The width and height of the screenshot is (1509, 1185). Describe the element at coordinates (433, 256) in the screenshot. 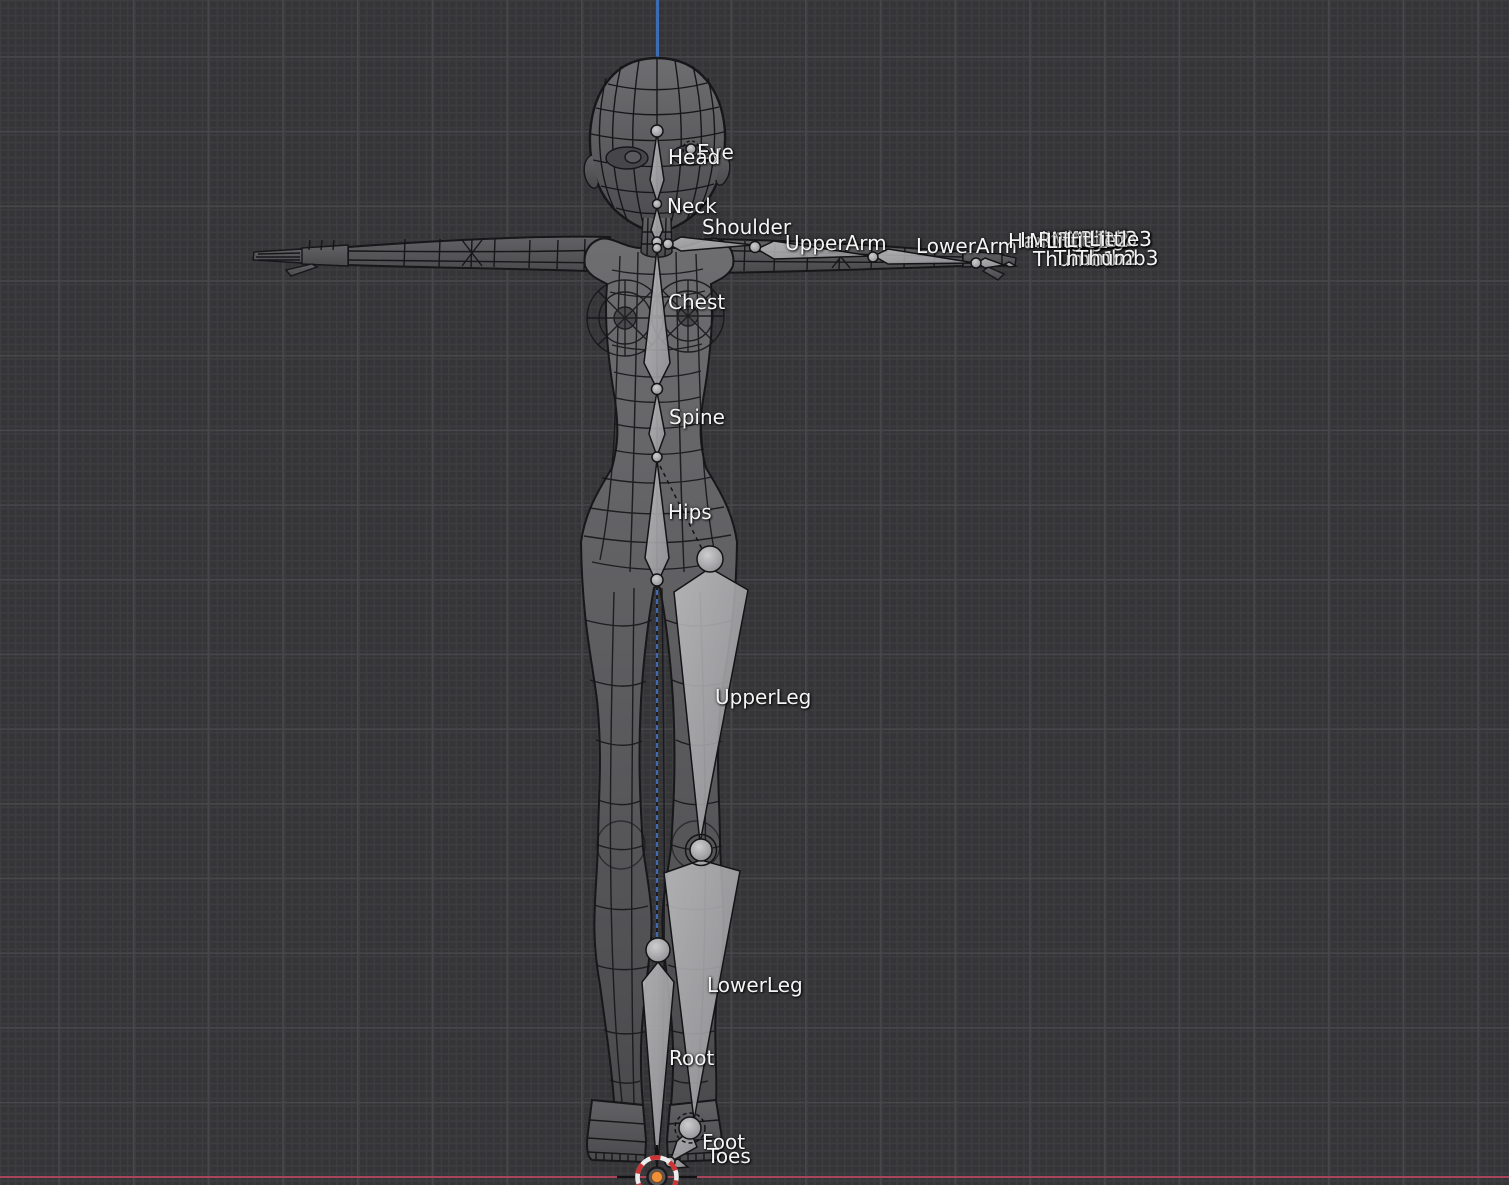

I see `mesh-left-arm` at that location.